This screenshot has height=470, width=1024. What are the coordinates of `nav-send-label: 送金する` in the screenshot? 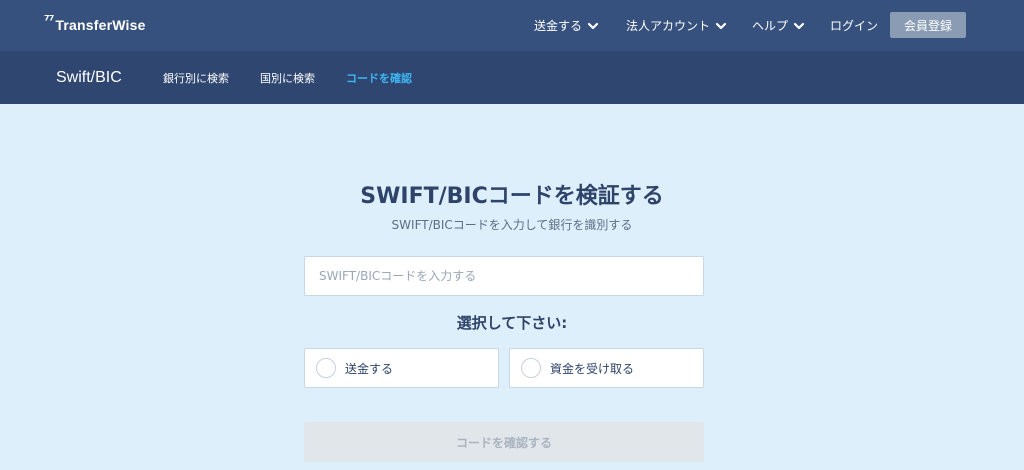 It's located at (558, 26).